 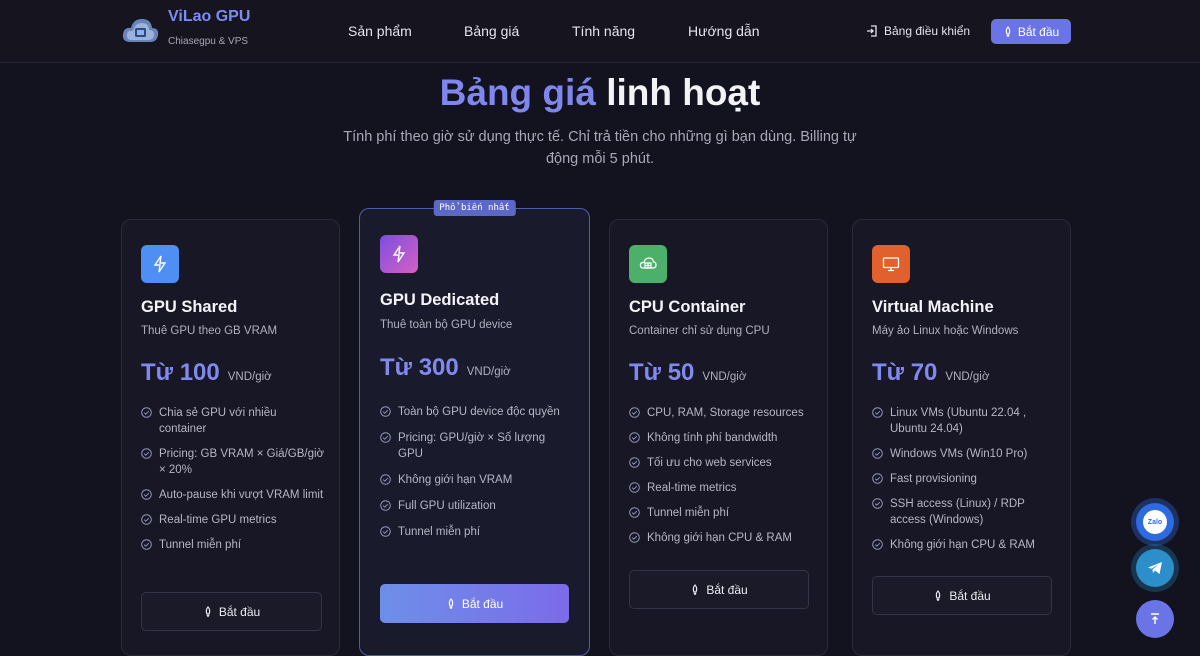 I want to click on list-item: Linux VMs (Ubuntu 22.04 , Ubuntu 24.04), so click(x=959, y=421).